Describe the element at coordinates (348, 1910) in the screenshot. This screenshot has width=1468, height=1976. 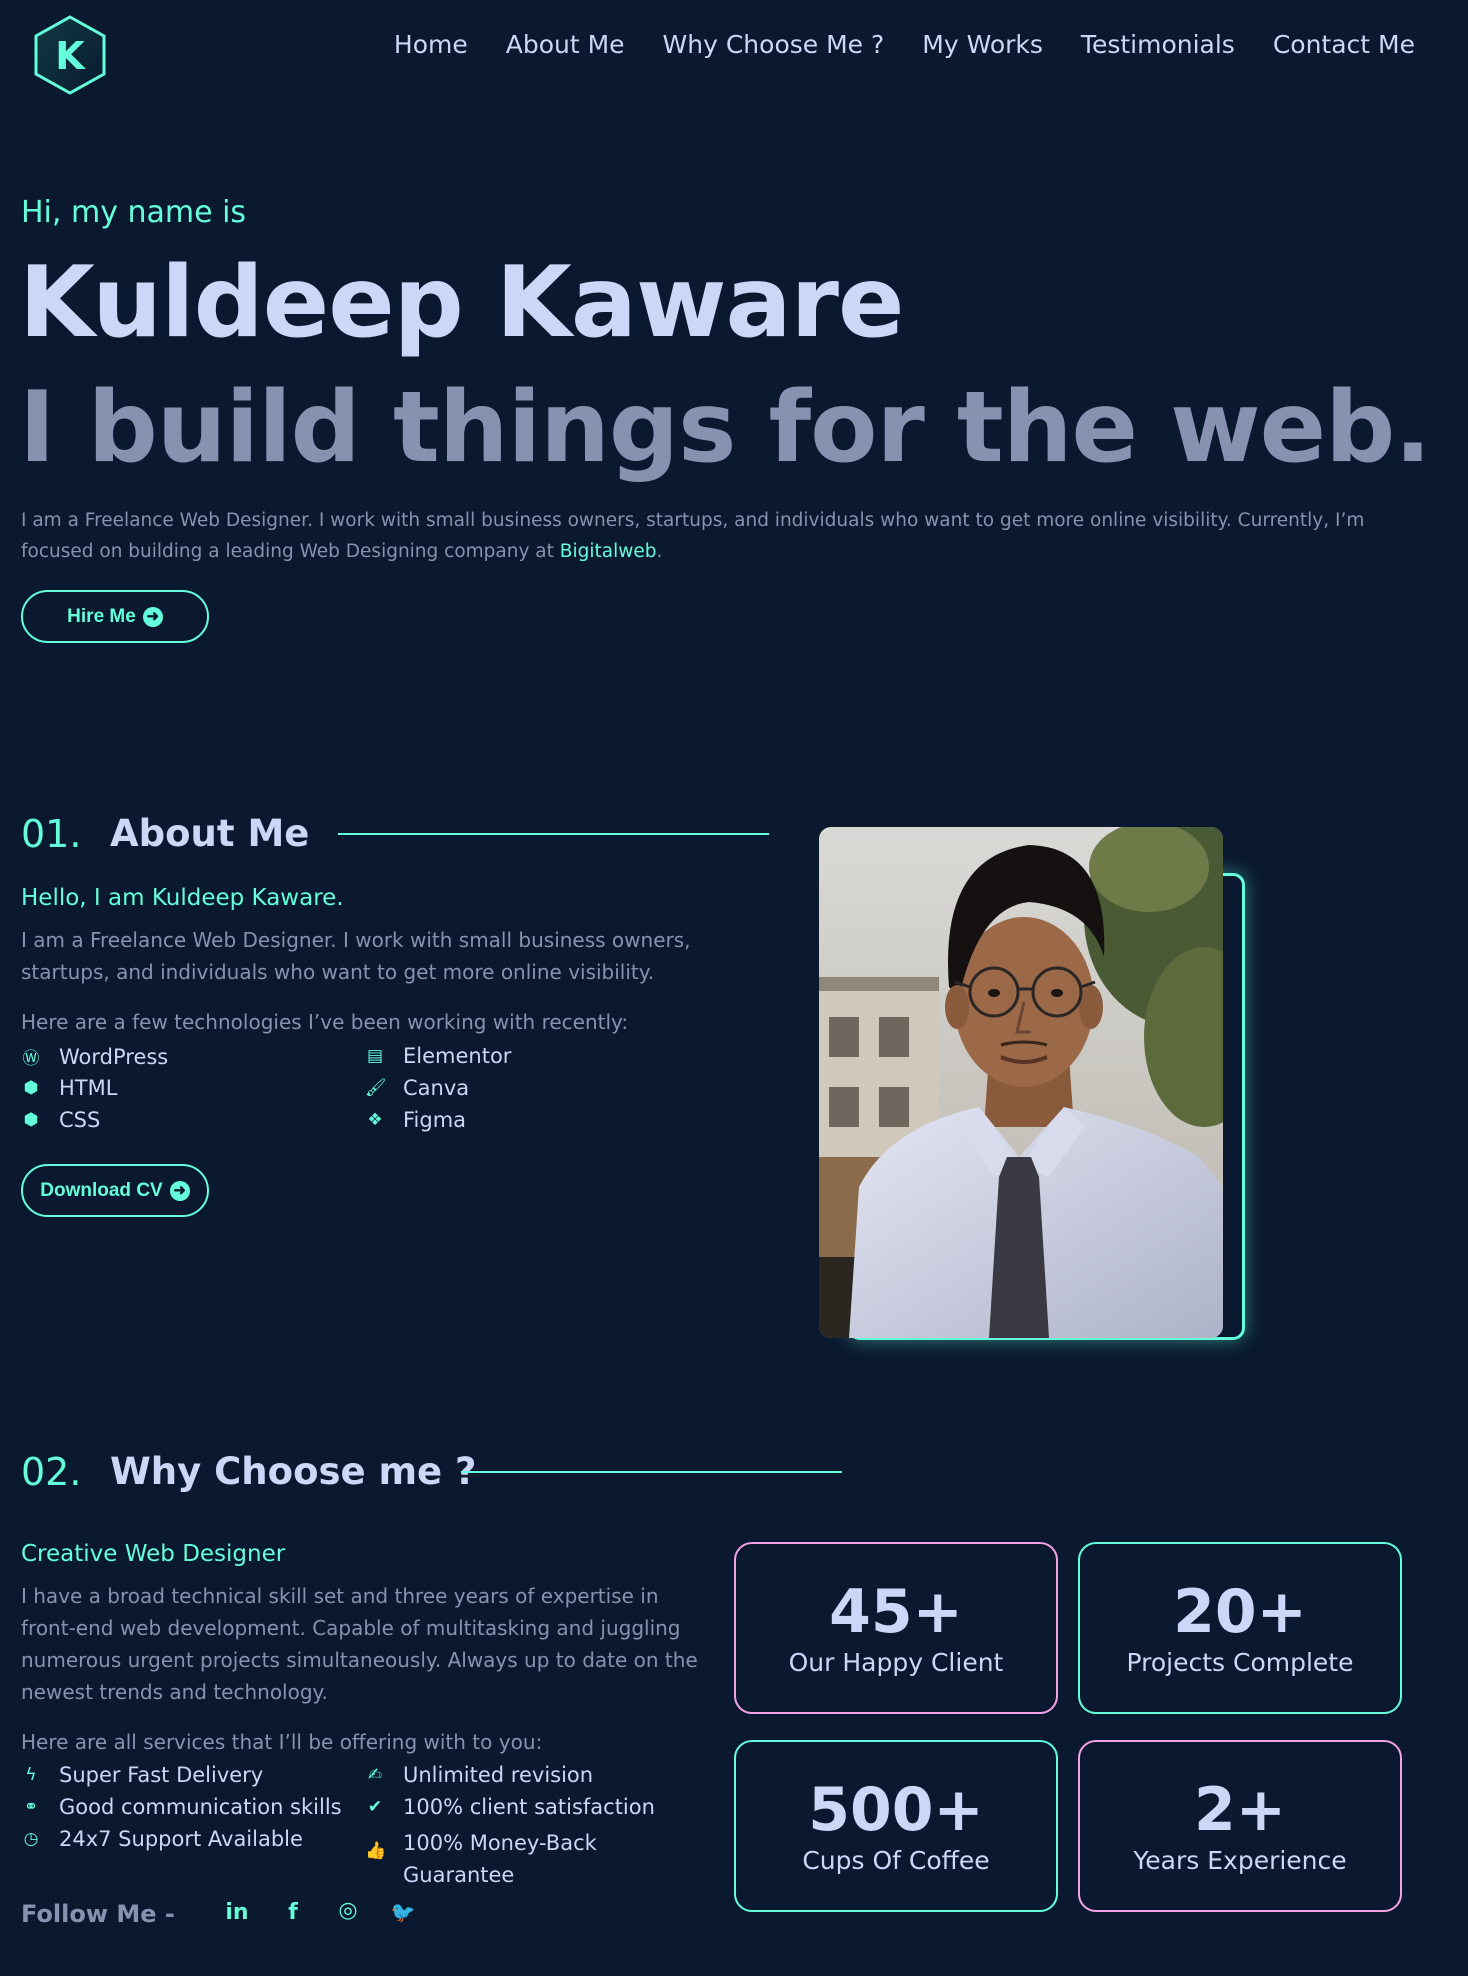
I see `instagram-icon: ◎` at that location.